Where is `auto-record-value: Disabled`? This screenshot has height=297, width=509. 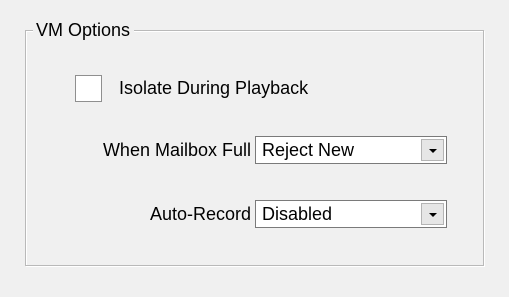
auto-record-value: Disabled is located at coordinates (297, 214).